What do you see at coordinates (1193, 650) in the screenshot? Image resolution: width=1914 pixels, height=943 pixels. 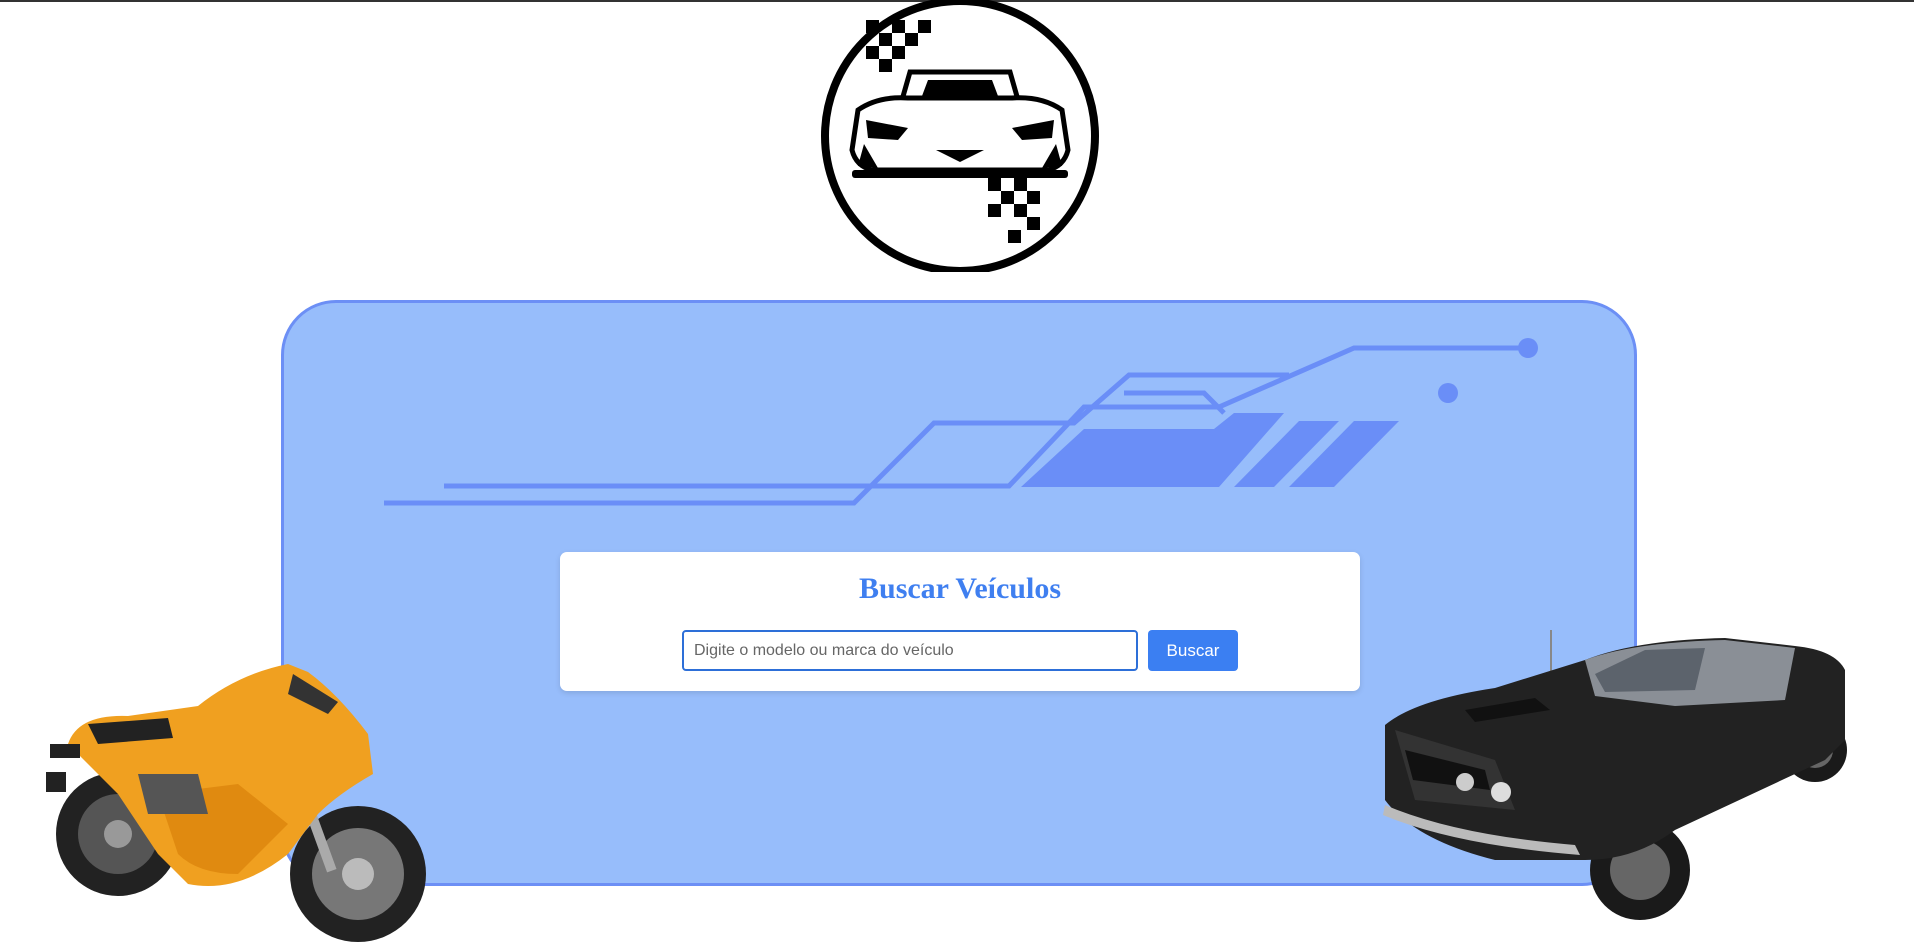 I see `search-button: Buscar` at bounding box center [1193, 650].